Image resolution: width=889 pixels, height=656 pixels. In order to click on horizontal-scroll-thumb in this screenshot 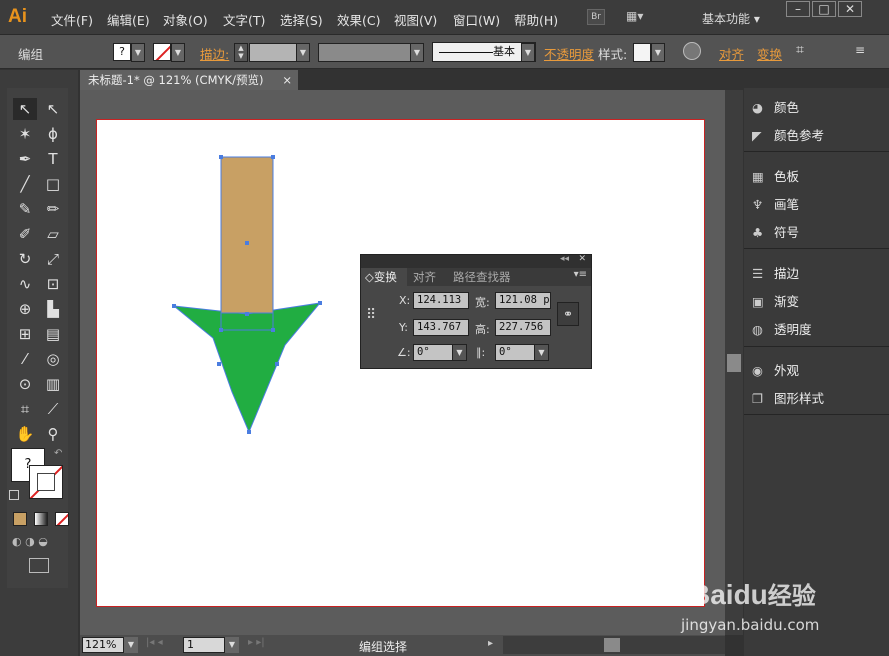, I will do `click(612, 645)`.